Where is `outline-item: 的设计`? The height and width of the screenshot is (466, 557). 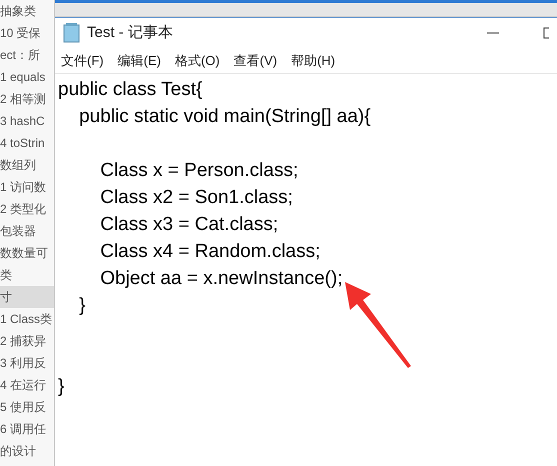
outline-item: 的设计 is located at coordinates (27, 451).